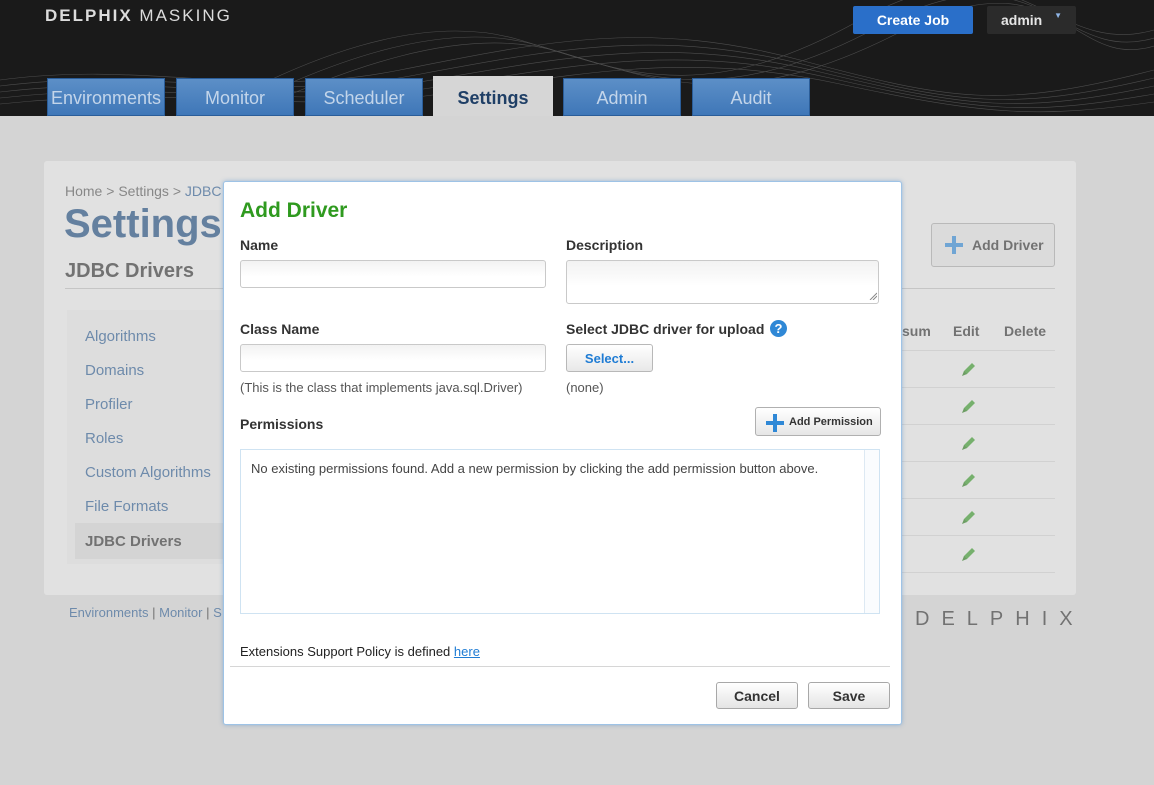 This screenshot has height=785, width=1154. I want to click on create-job-button: Create Job, so click(913, 20).